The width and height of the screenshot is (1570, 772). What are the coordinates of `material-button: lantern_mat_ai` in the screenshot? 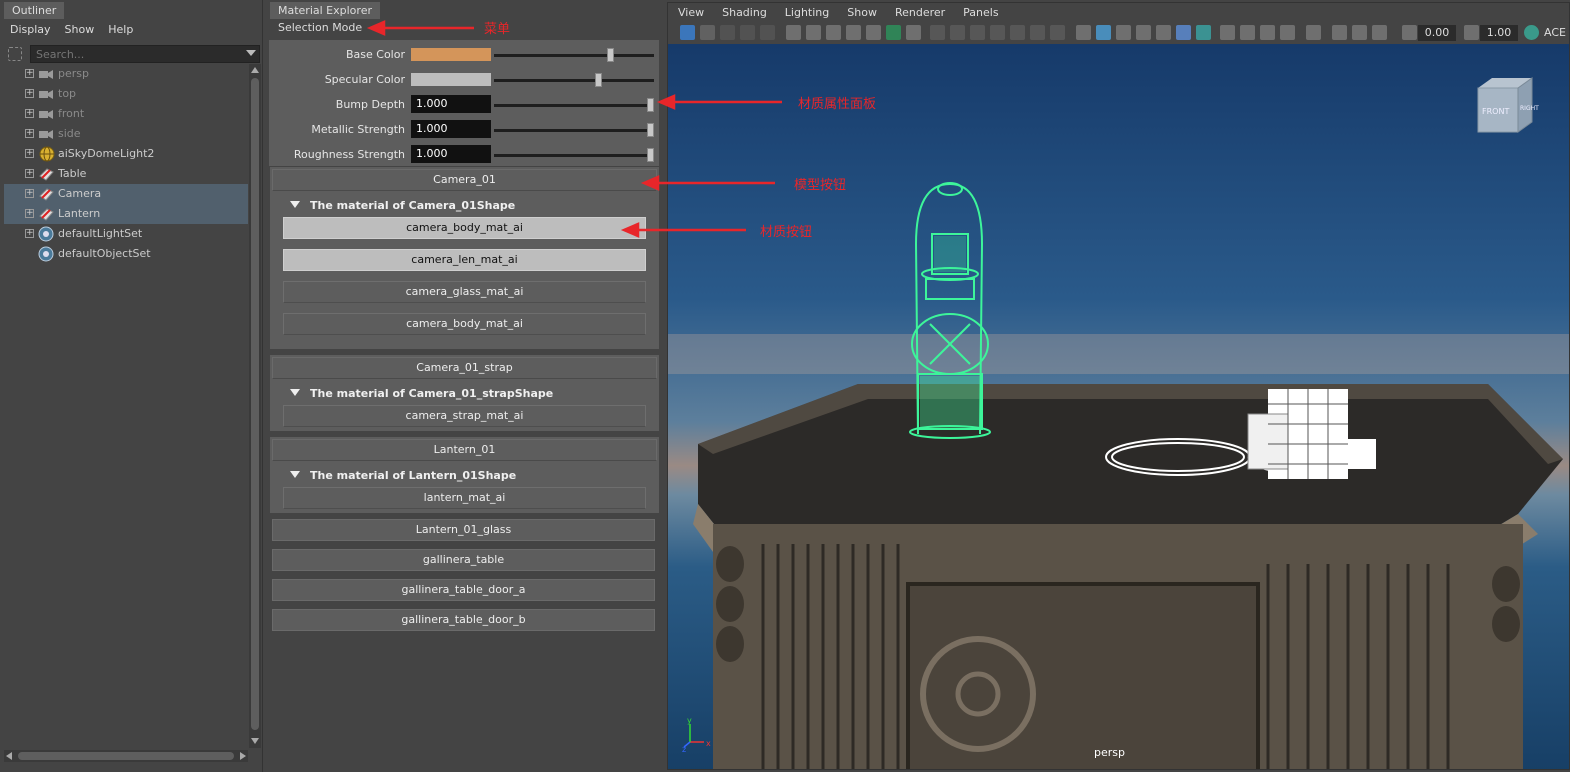 It's located at (464, 498).